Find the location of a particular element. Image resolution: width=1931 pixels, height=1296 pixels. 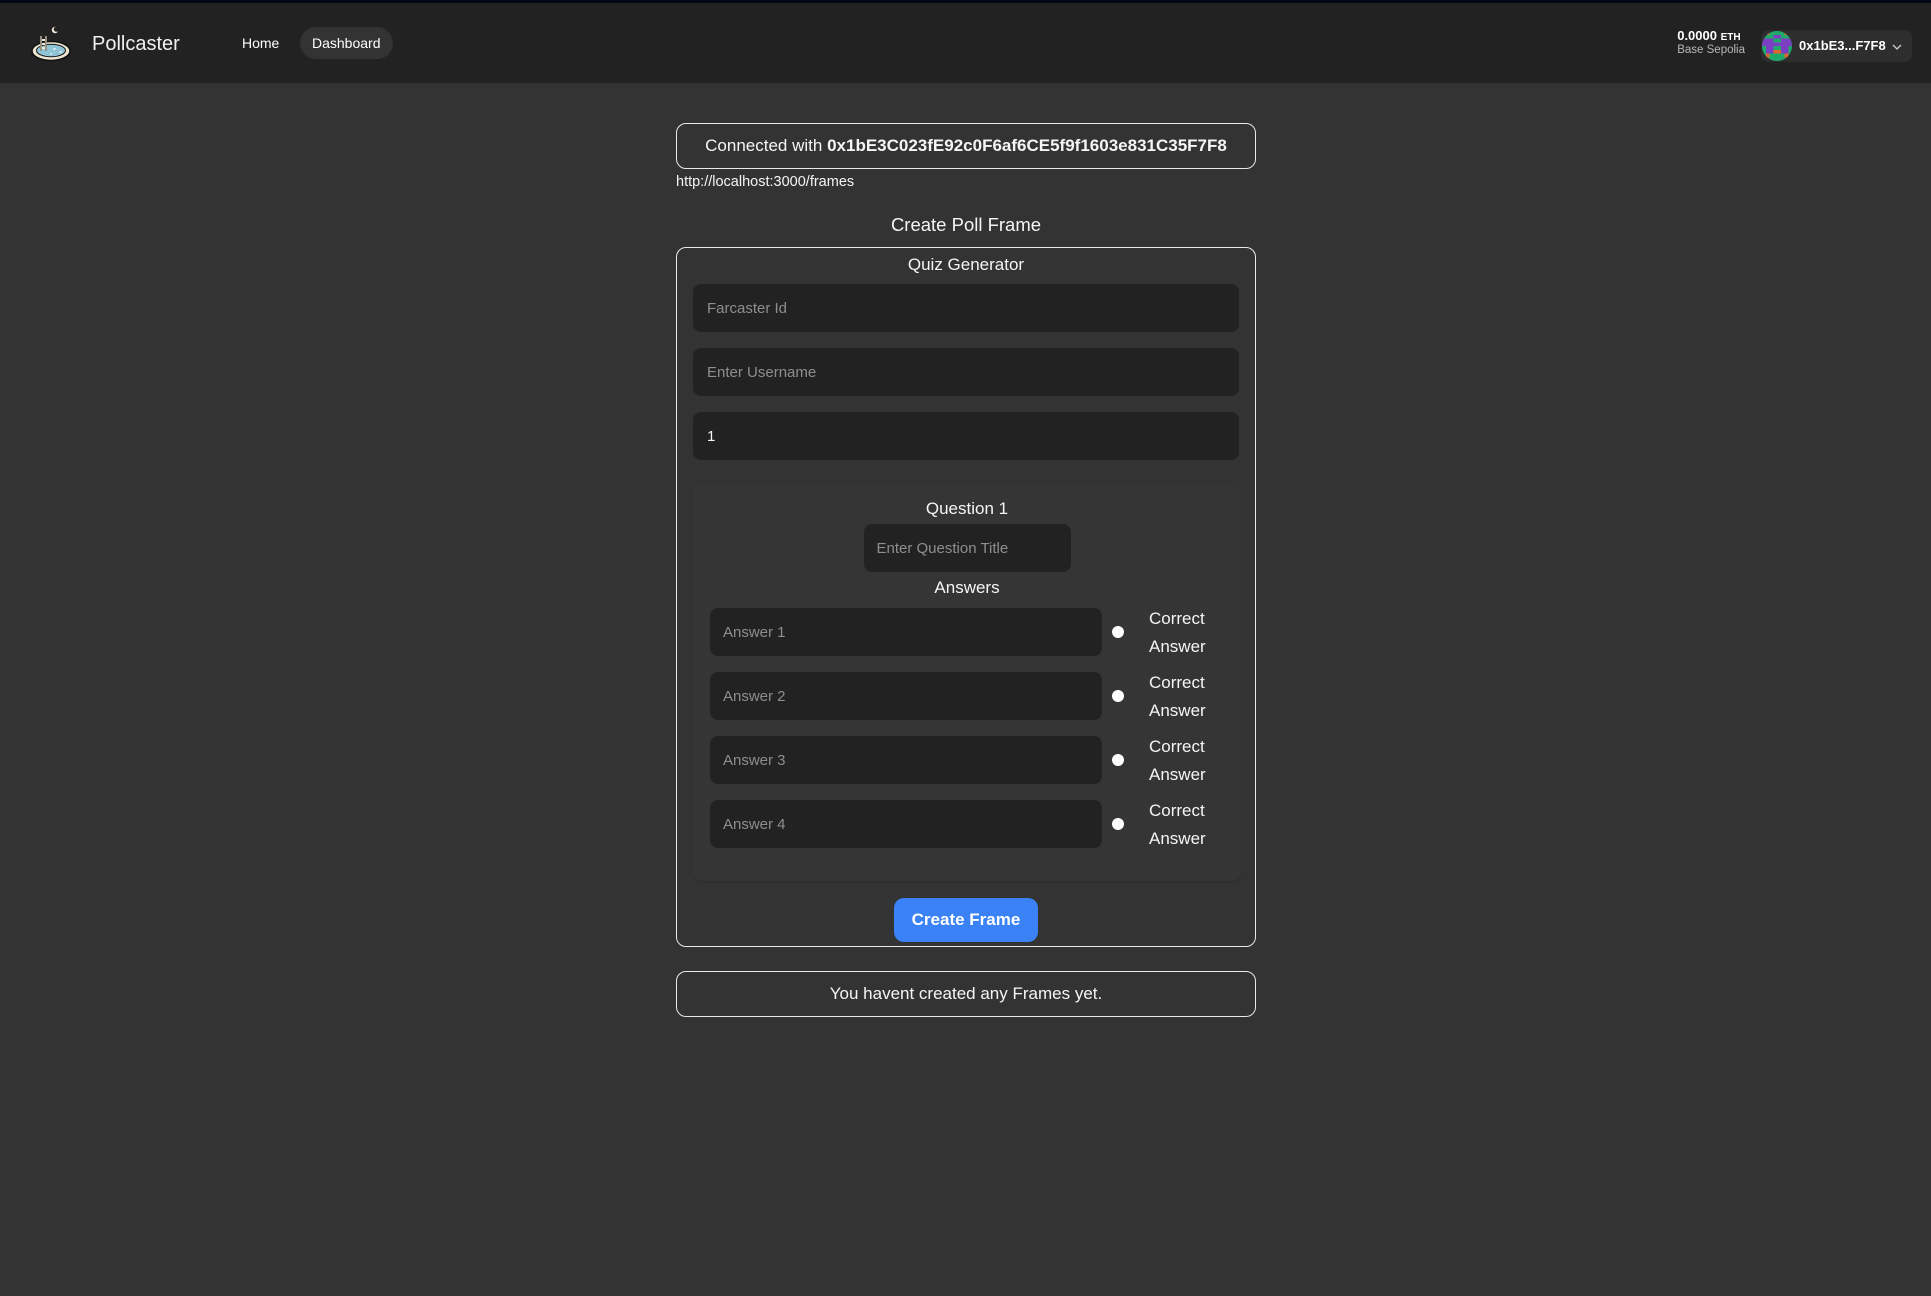

question-count-input is located at coordinates (966, 436).